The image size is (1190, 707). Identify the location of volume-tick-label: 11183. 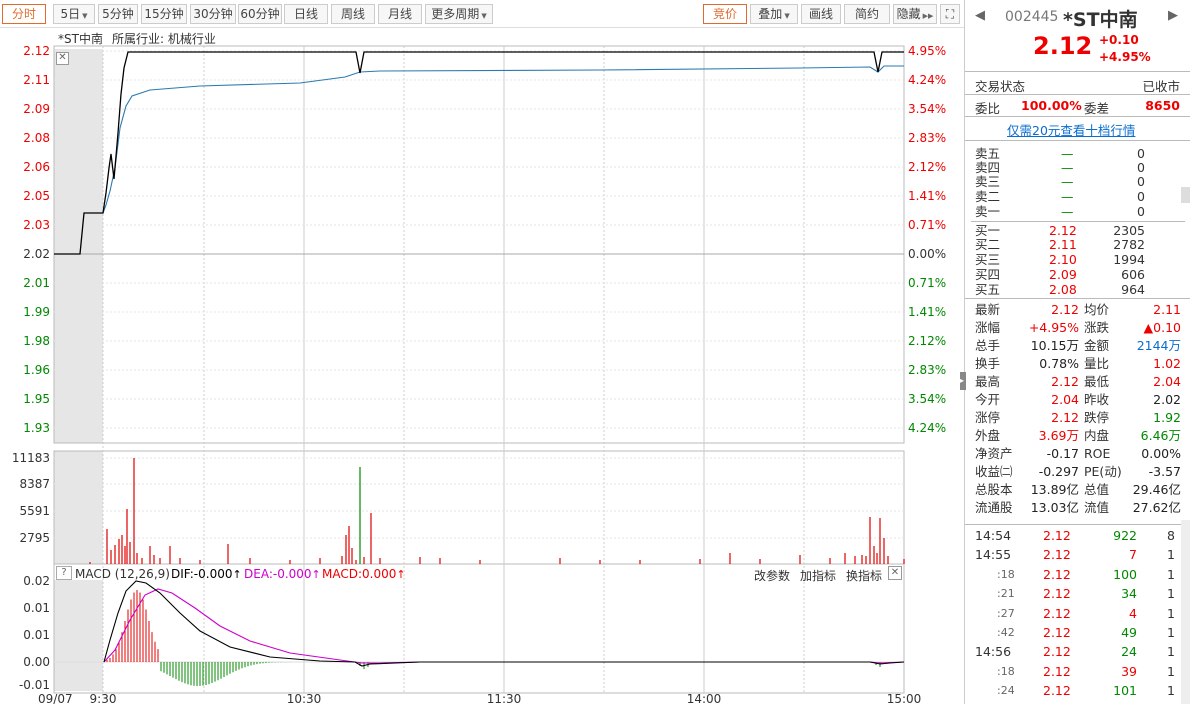
(31, 458).